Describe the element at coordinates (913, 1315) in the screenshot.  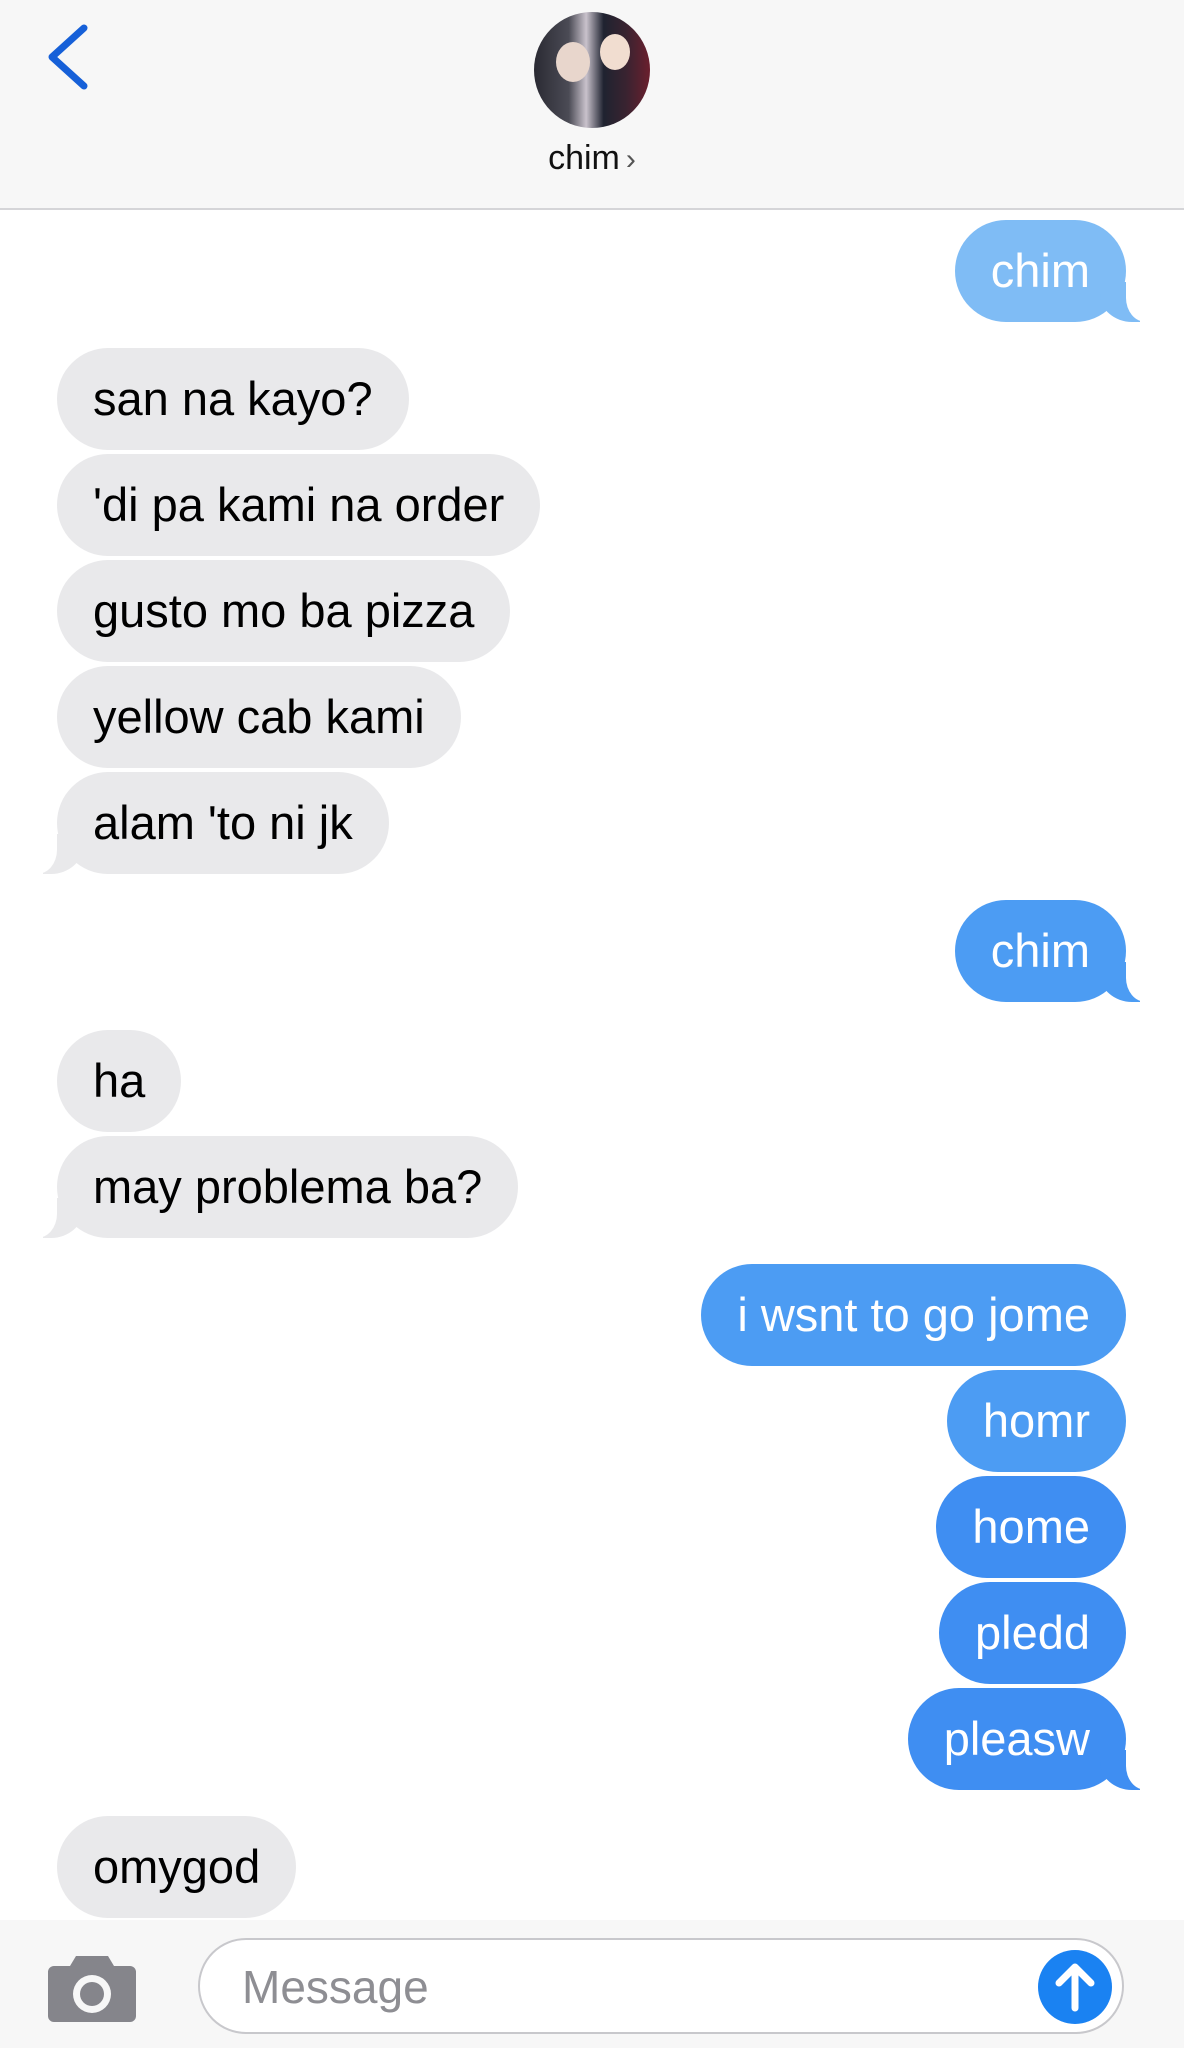
I see `outgoing-message: i wsnt to go jome` at that location.